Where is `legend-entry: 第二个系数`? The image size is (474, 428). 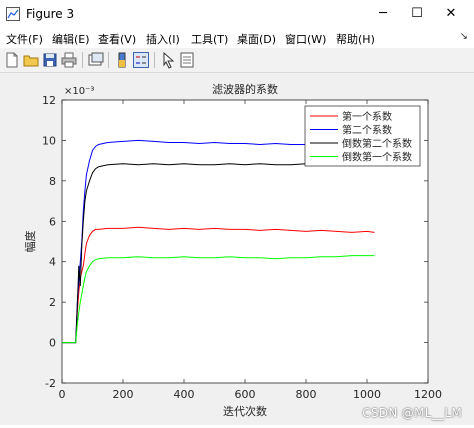
legend-entry: 第二个系数 is located at coordinates (367, 130).